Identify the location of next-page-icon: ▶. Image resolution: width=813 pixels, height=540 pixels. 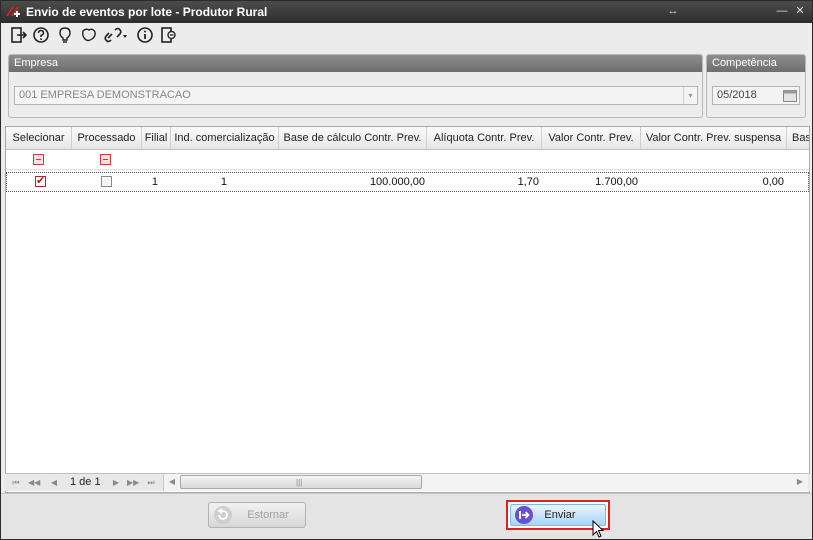
(116, 483).